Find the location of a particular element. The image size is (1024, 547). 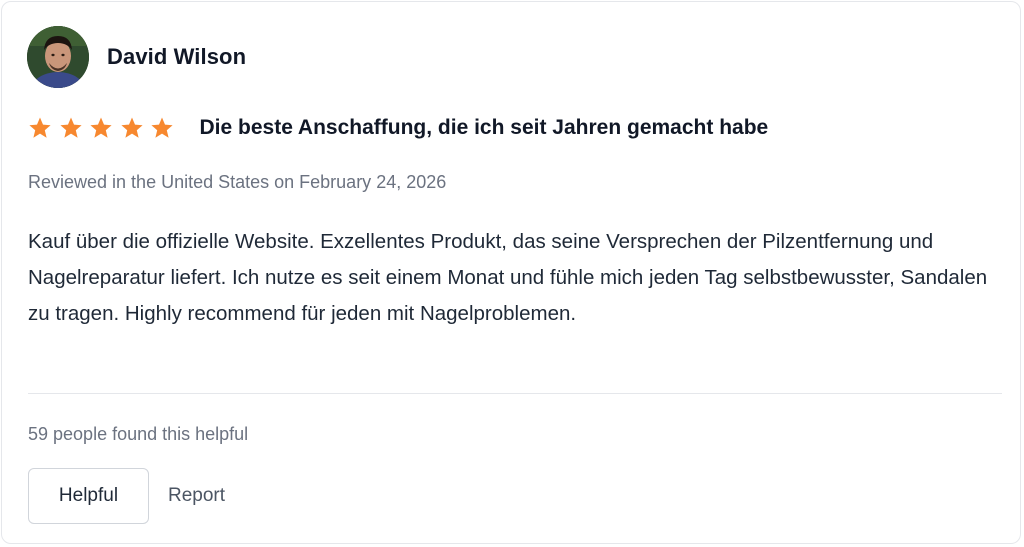

avatar is located at coordinates (58, 57).